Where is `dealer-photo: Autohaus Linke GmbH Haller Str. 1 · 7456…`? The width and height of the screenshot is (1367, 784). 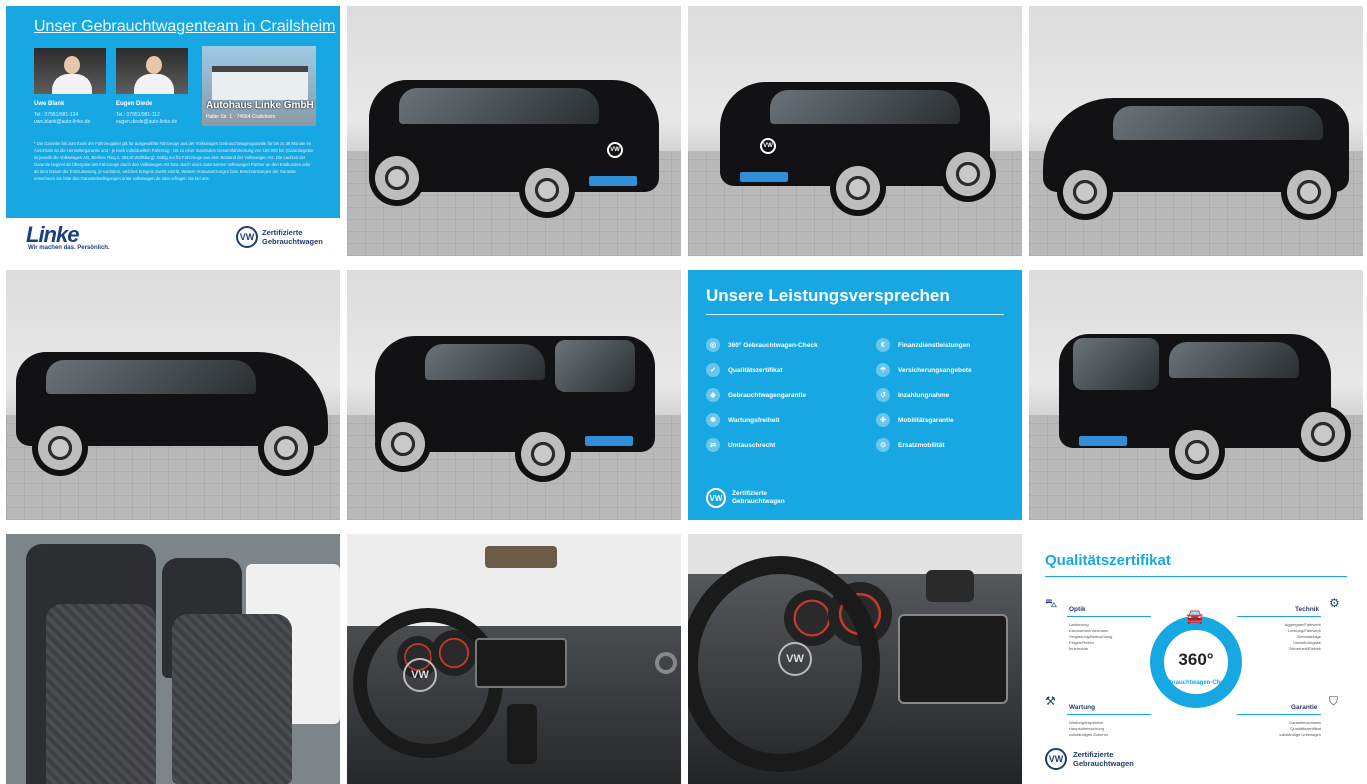
dealer-photo: Autohaus Linke GmbH Haller Str. 1 · 7456… is located at coordinates (259, 86).